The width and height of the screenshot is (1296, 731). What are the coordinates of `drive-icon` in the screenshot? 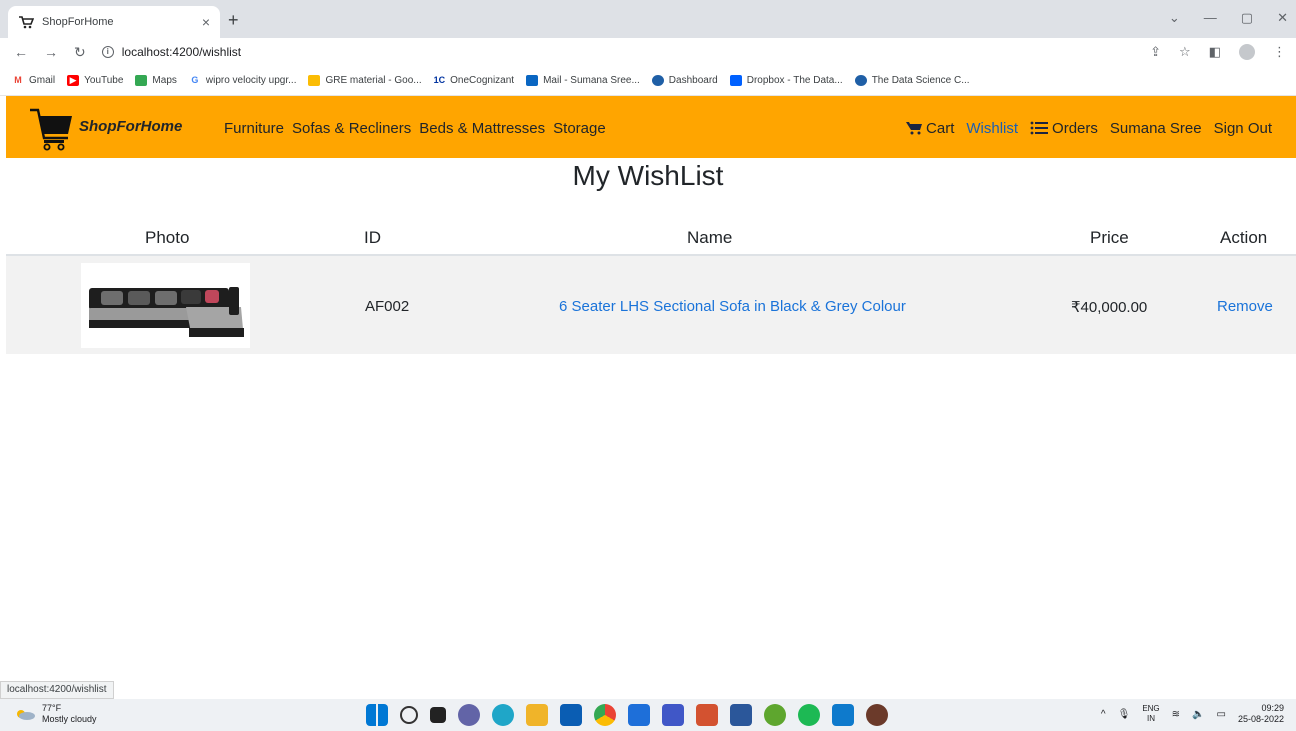 It's located at (314, 80).